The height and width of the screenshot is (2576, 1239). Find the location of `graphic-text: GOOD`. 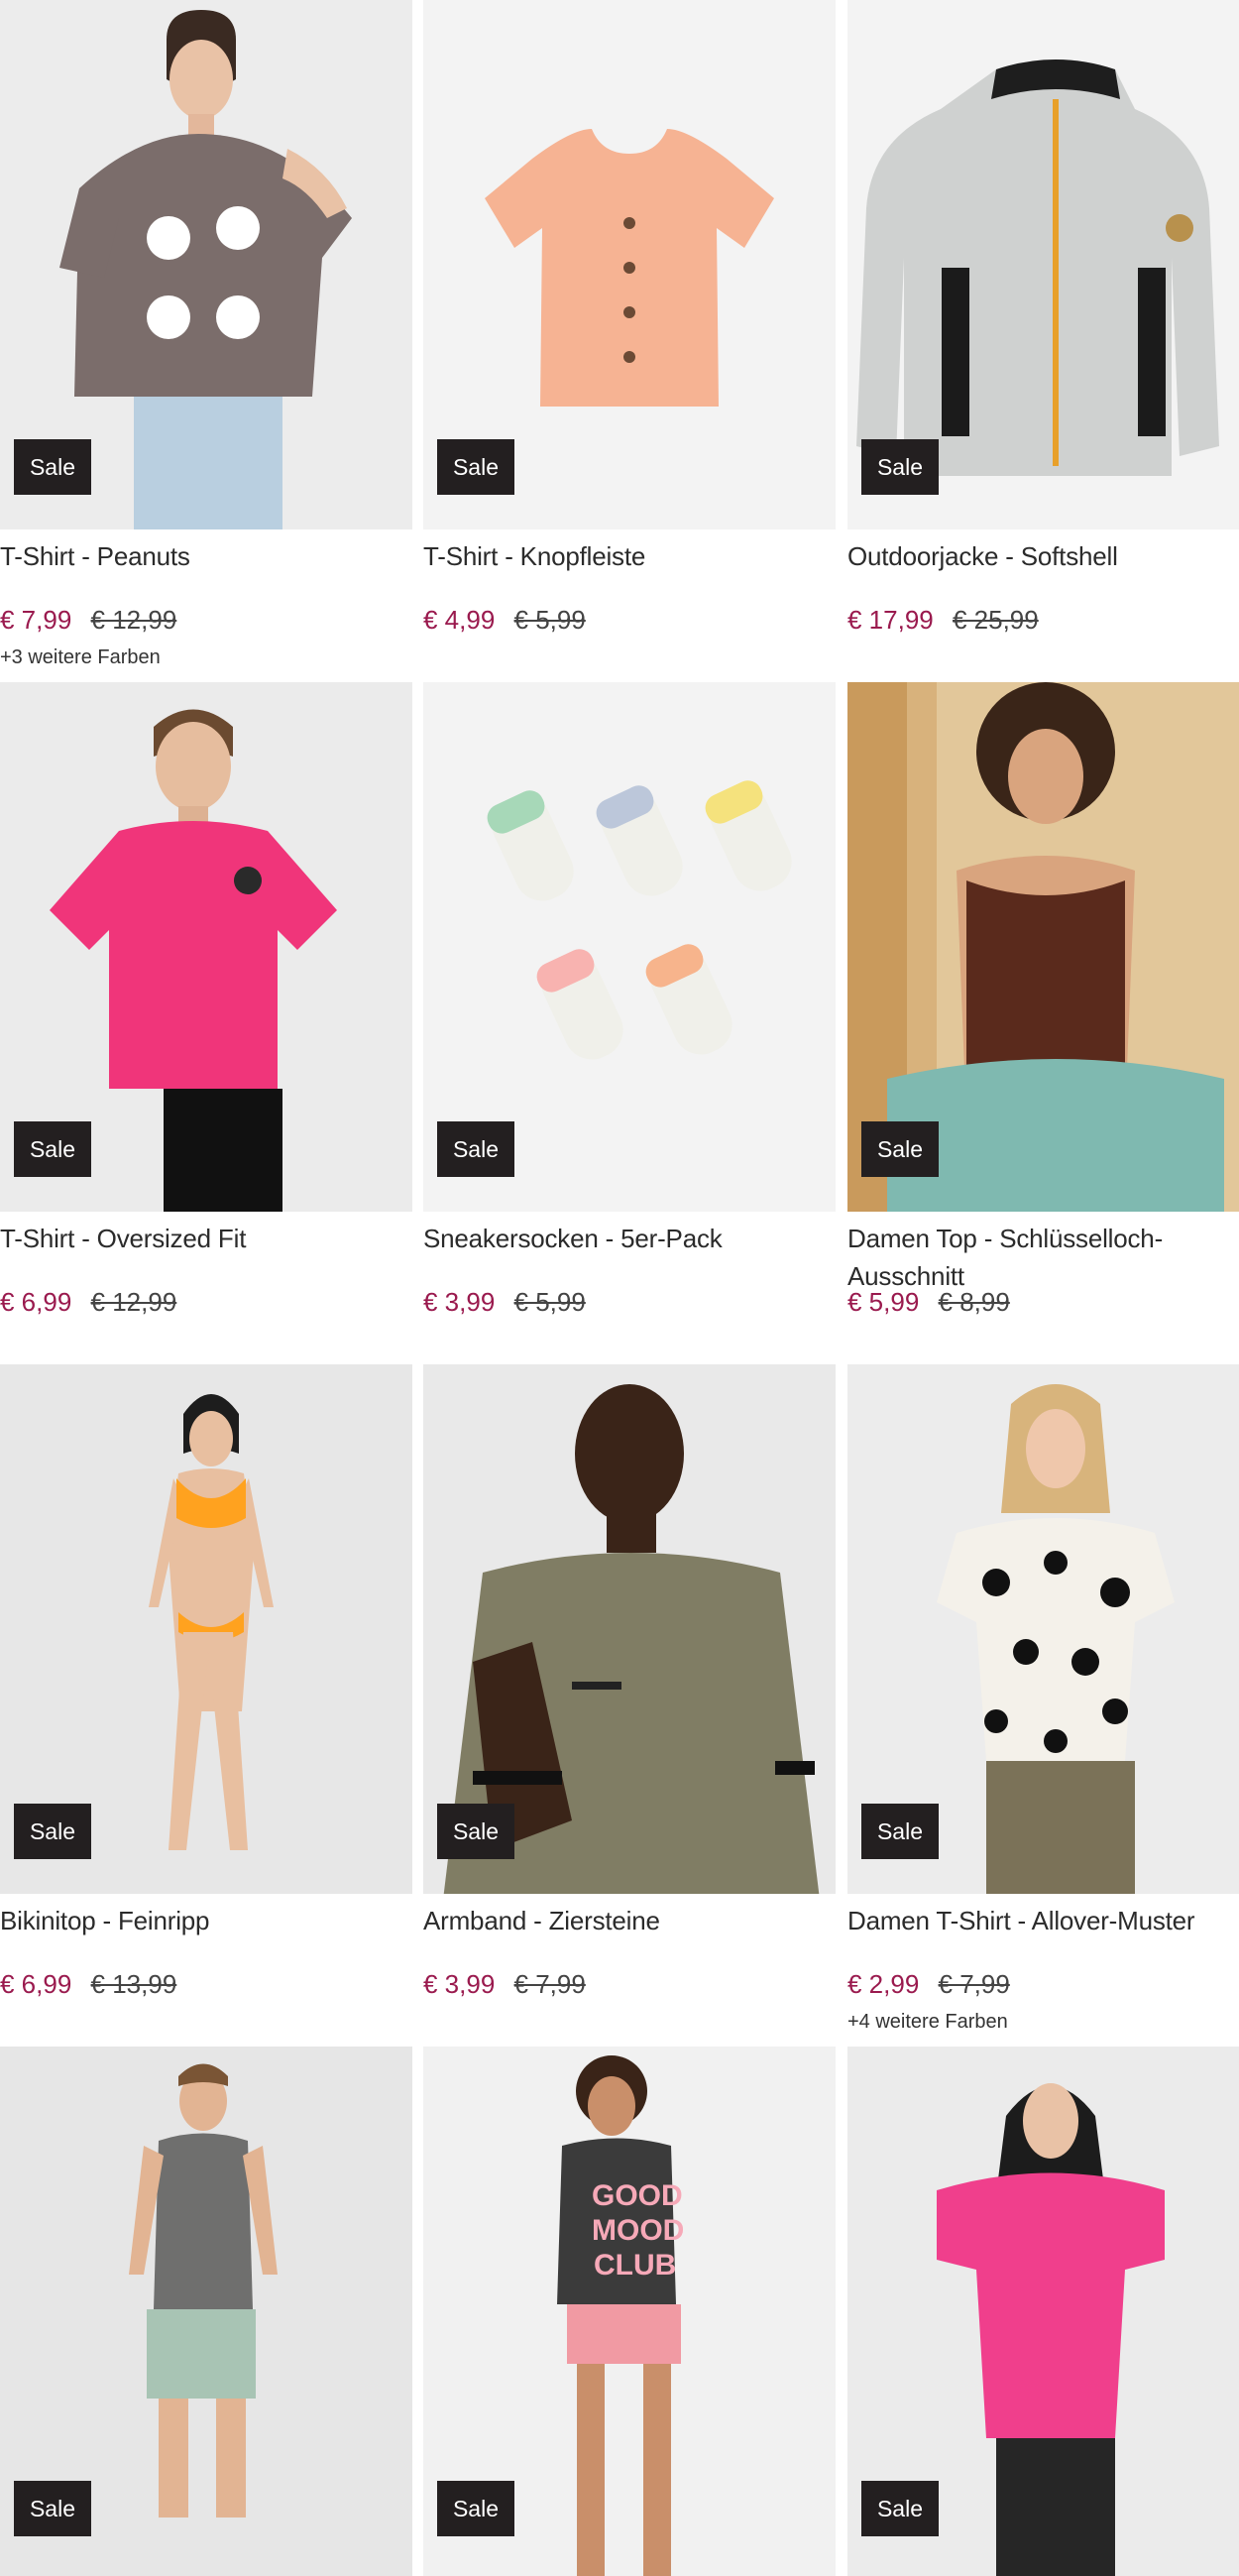

graphic-text: GOOD is located at coordinates (637, 2196).